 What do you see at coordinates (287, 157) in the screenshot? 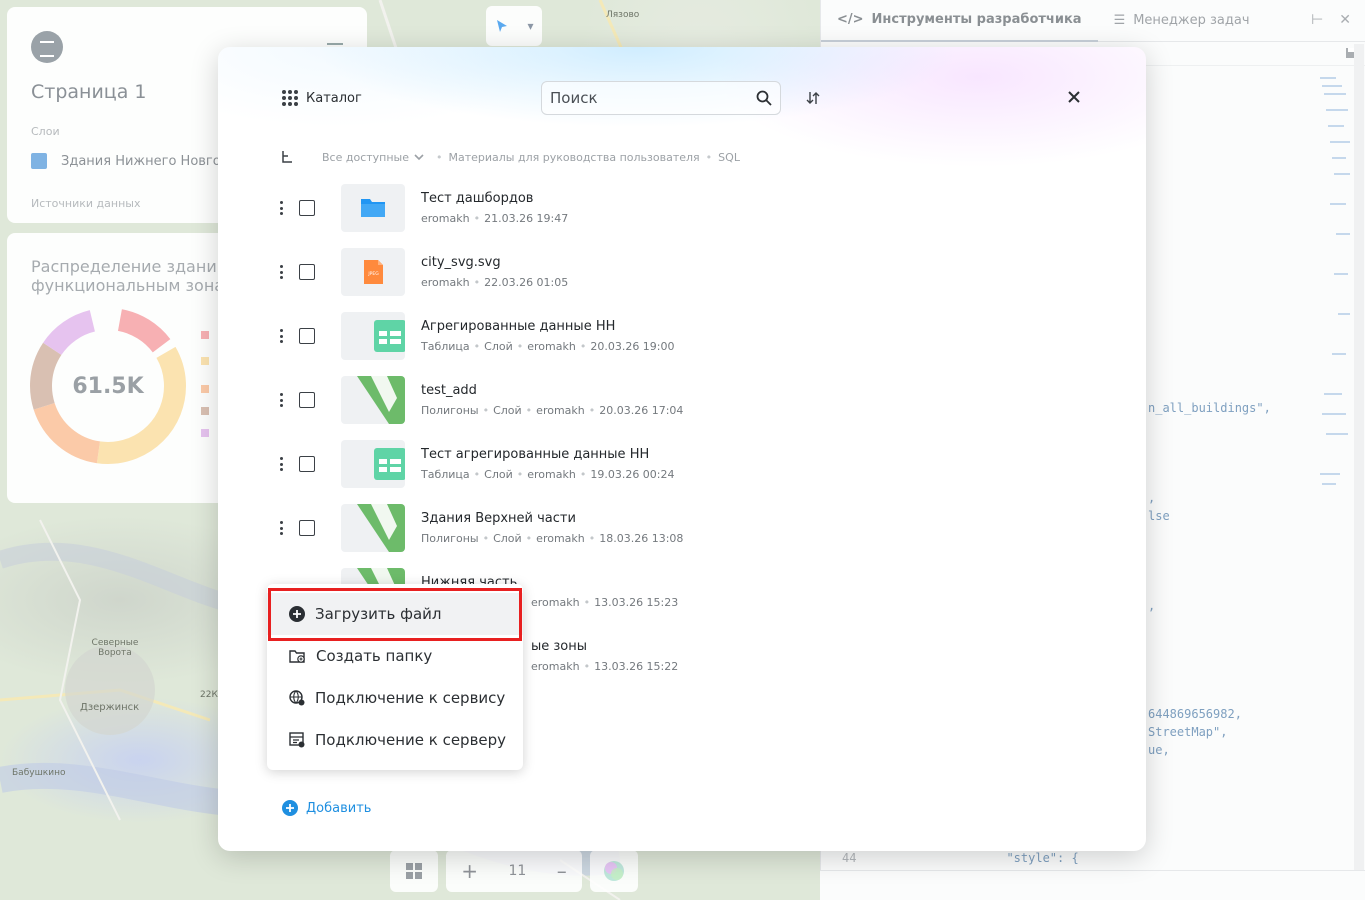
I see `hierarchy-icon` at bounding box center [287, 157].